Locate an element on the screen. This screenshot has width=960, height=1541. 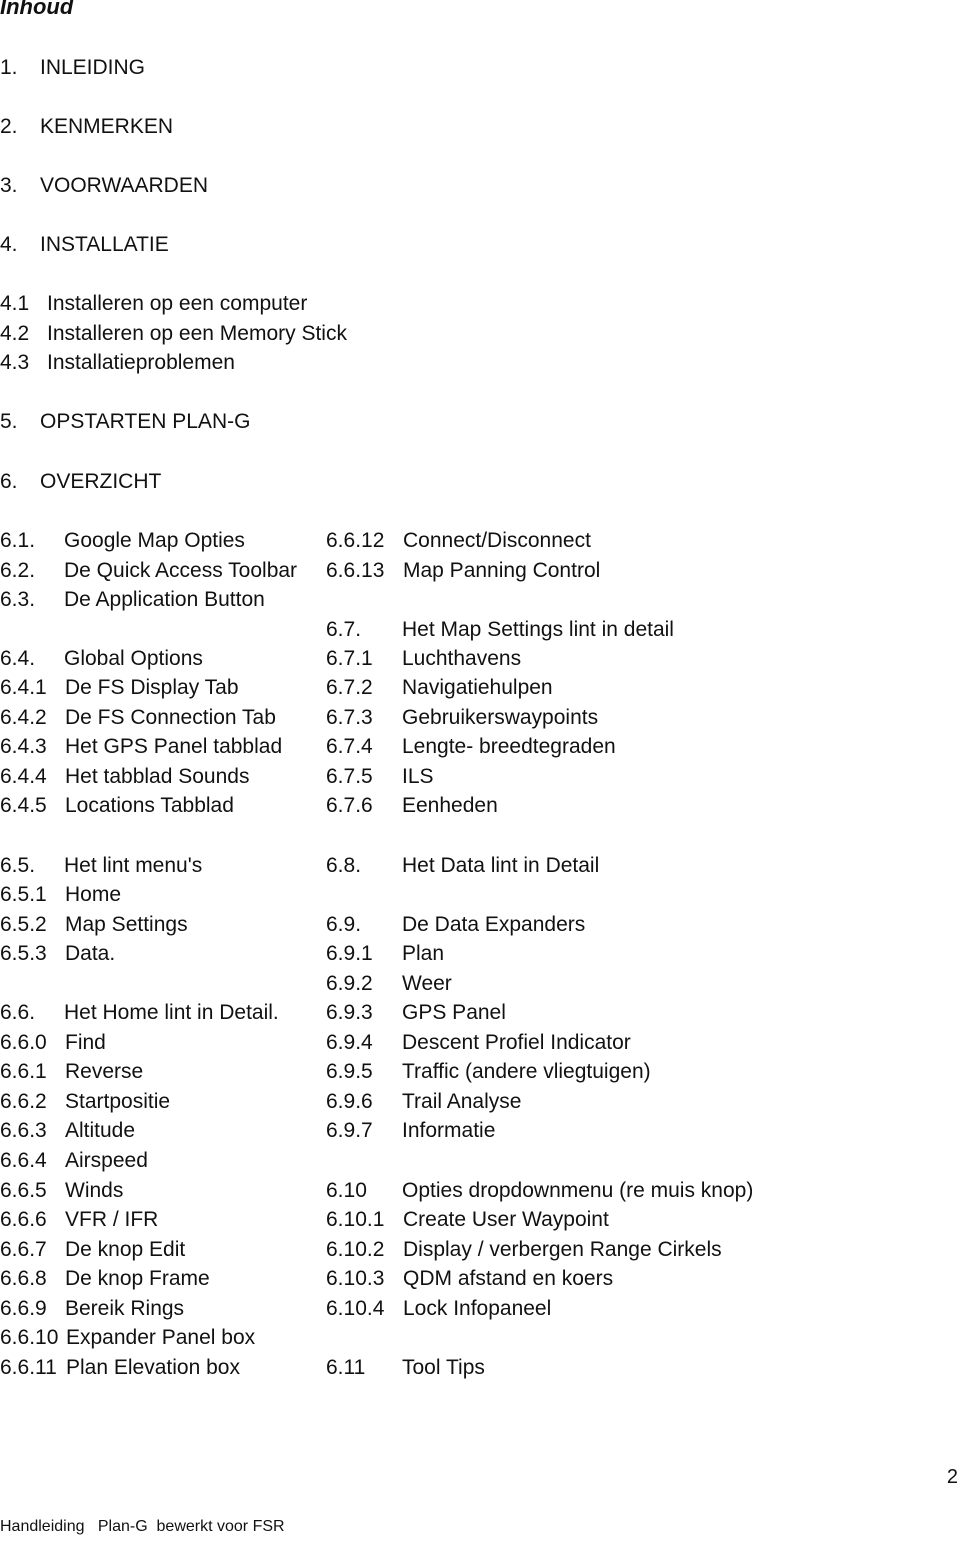
toc-entry-label: KENMERKEN is located at coordinates (107, 126).